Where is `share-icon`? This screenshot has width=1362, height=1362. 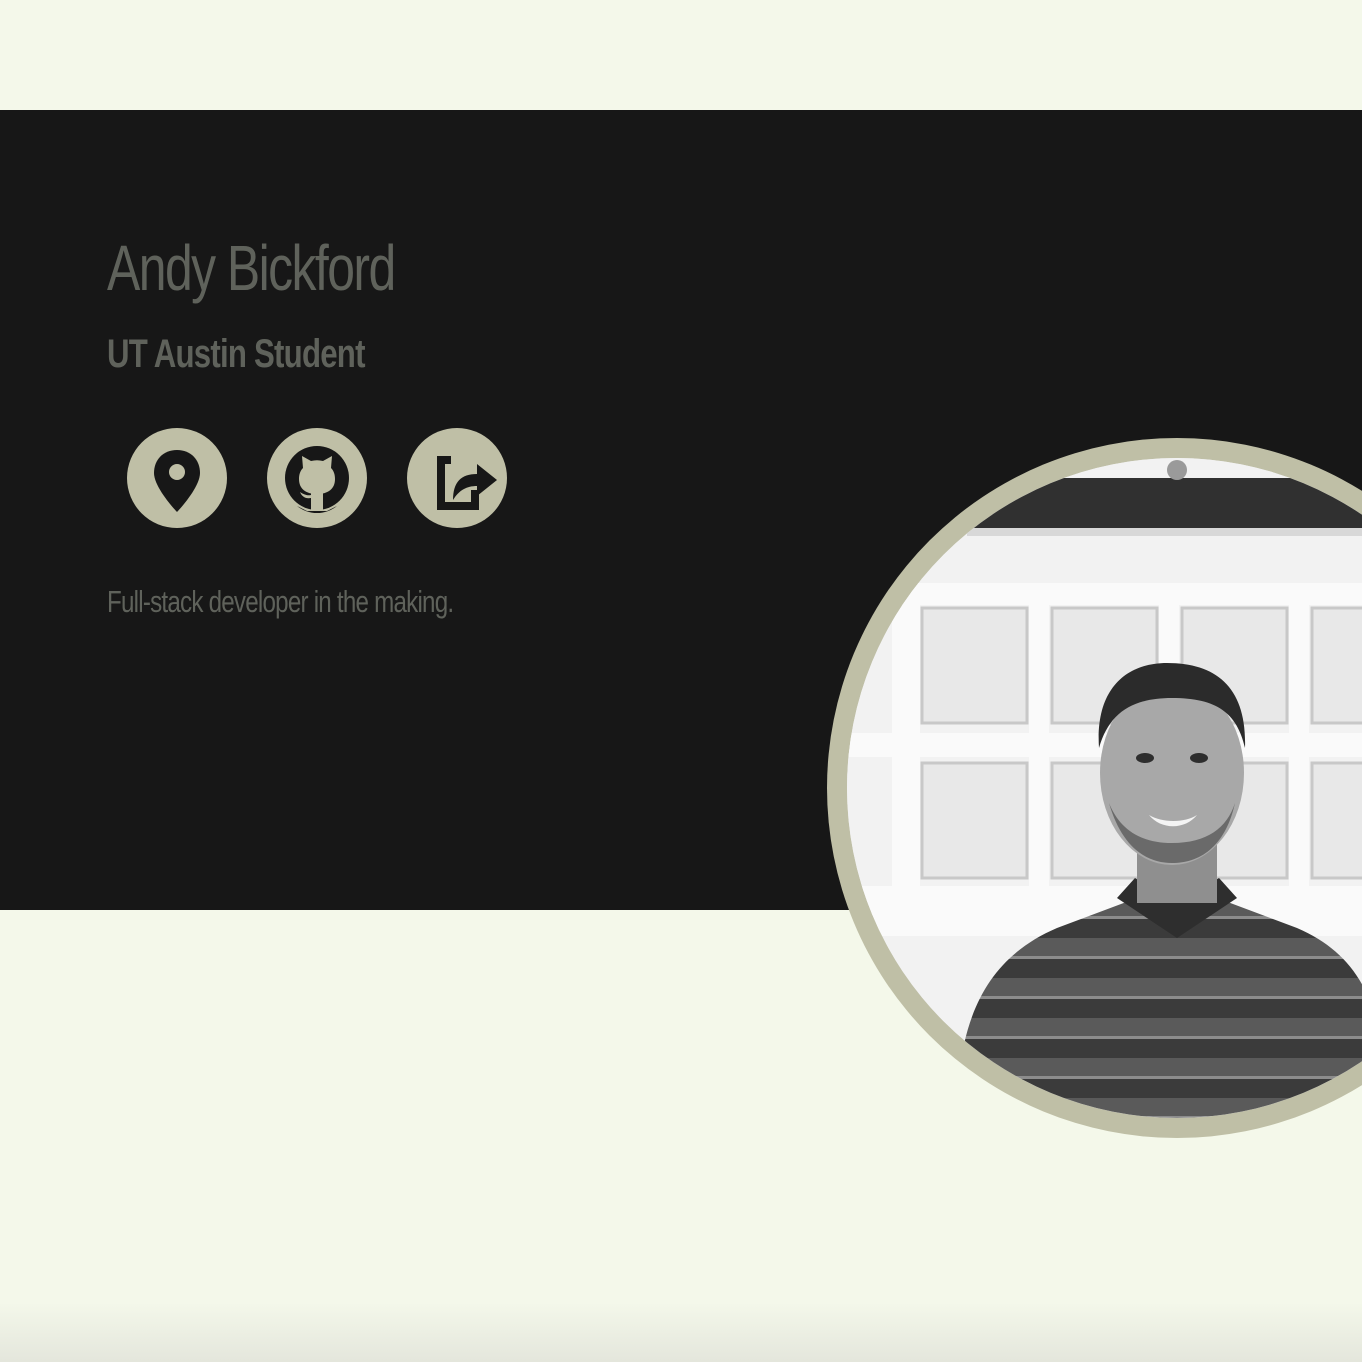
share-icon is located at coordinates (467, 483).